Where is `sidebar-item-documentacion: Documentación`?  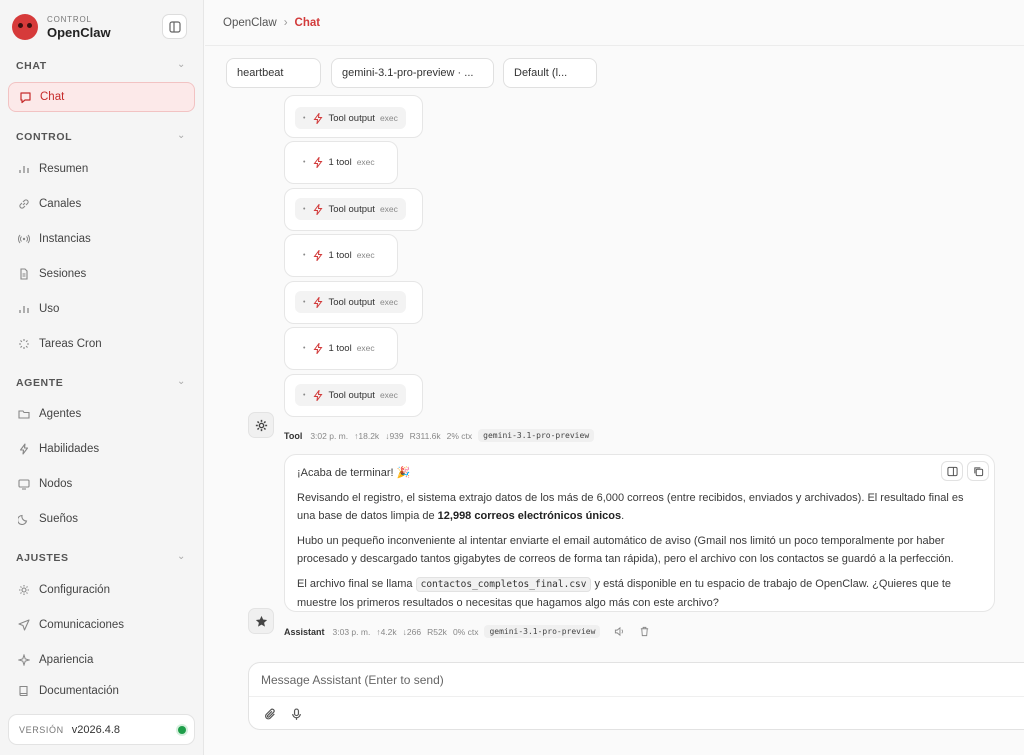 sidebar-item-documentacion: Documentación is located at coordinates (101, 691).